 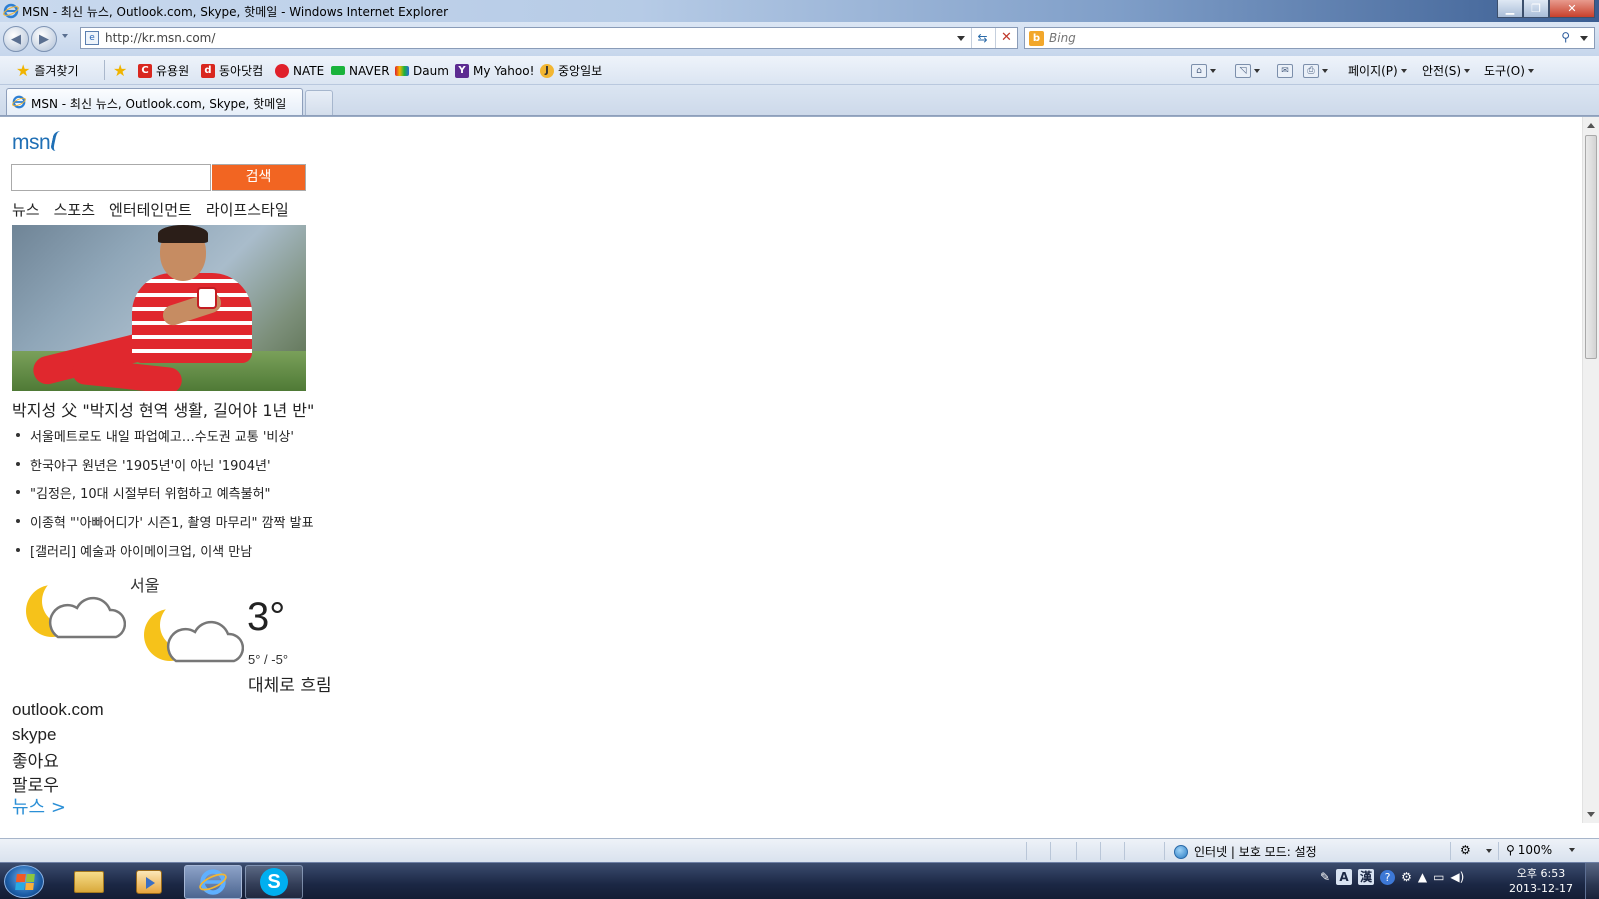 What do you see at coordinates (1541, 888) in the screenshot?
I see `clock-date: 2013-12-17` at bounding box center [1541, 888].